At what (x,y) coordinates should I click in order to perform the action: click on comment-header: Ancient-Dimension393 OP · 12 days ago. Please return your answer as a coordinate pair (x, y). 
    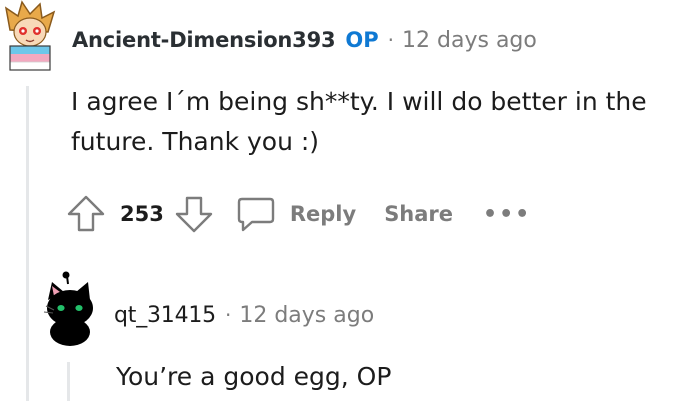
    Looking at the image, I should click on (304, 40).